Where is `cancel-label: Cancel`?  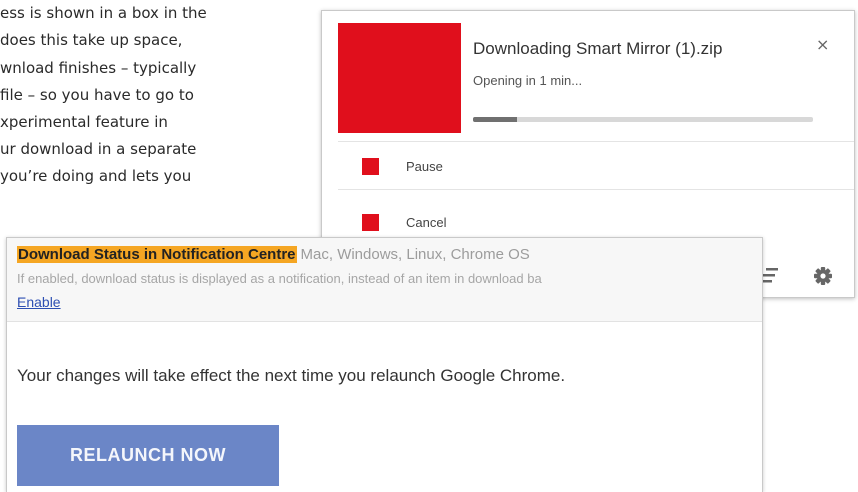
cancel-label: Cancel is located at coordinates (426, 222).